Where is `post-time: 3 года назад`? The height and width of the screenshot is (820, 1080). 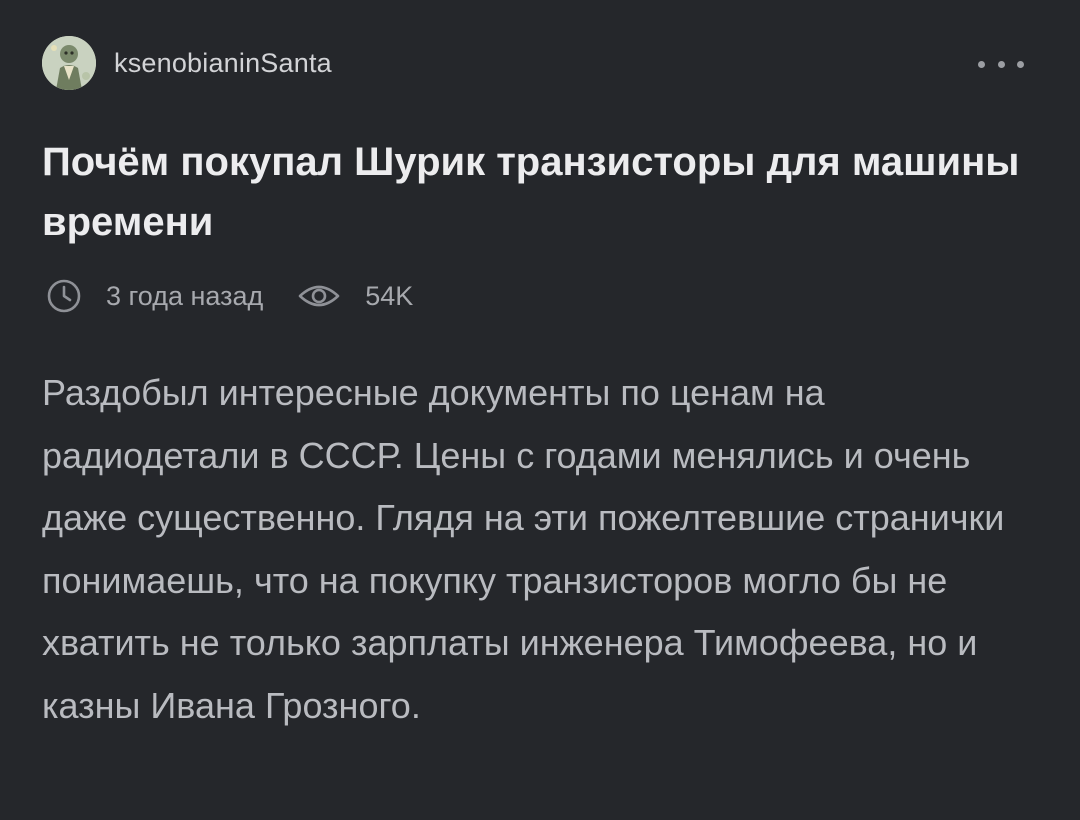 post-time: 3 года назад is located at coordinates (185, 295).